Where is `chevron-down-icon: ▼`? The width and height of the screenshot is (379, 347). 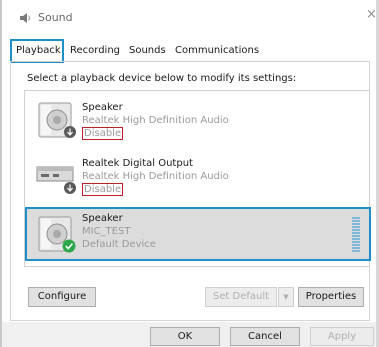
chevron-down-icon: ▼ is located at coordinates (286, 297).